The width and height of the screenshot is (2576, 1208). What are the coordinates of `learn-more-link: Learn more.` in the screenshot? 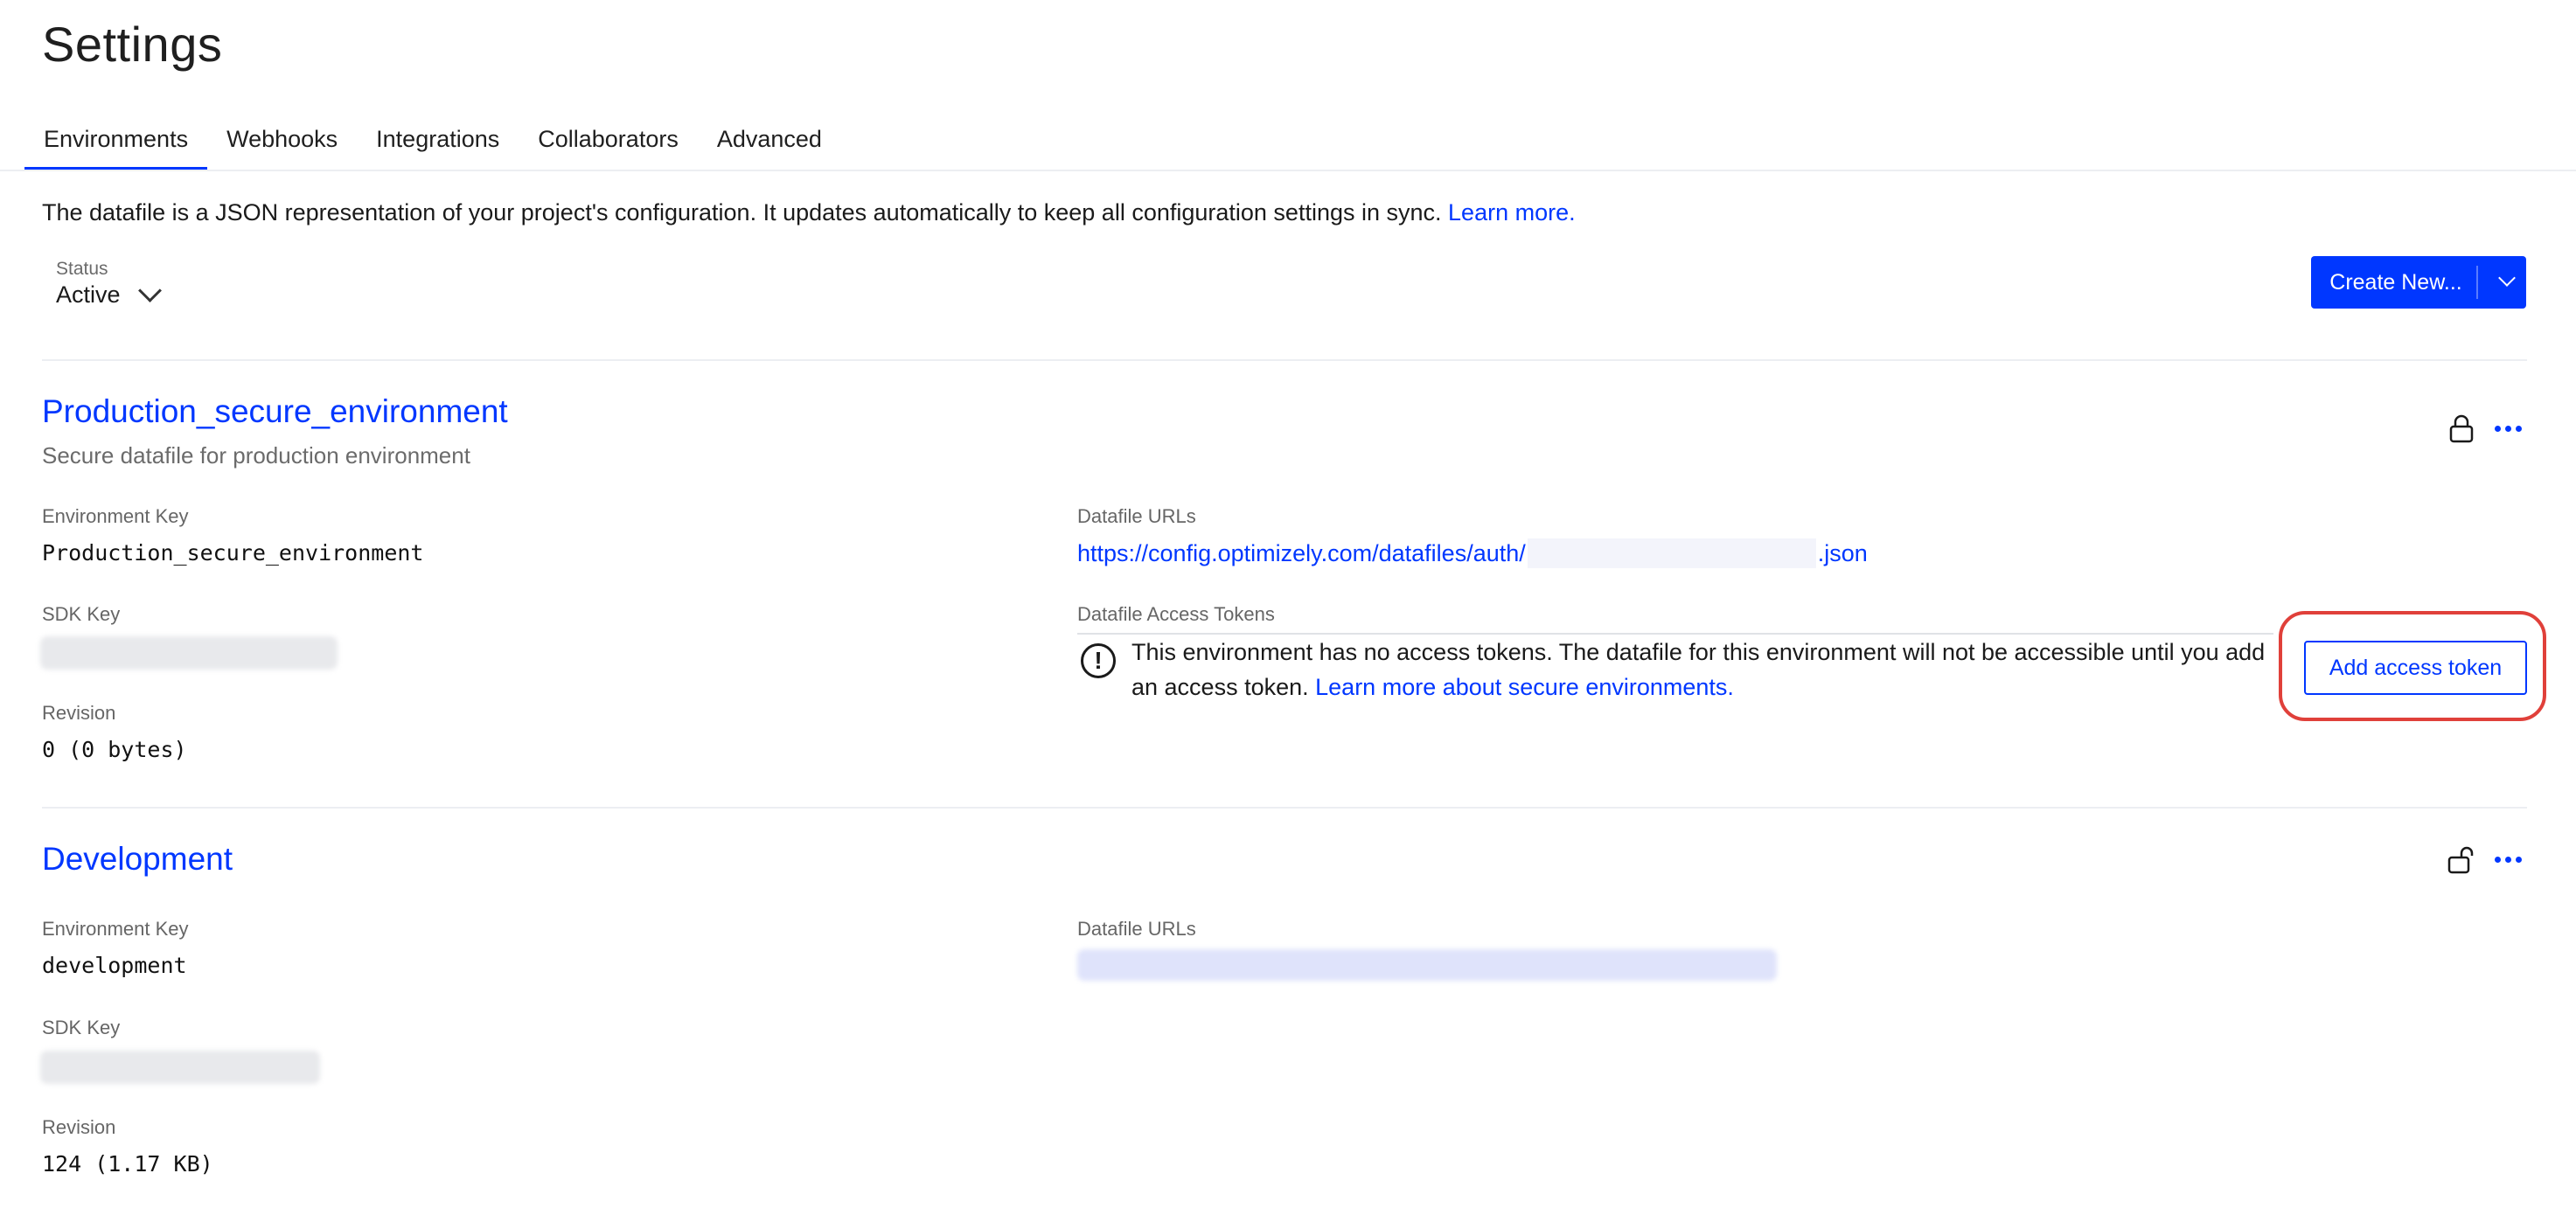 It's located at (1512, 212).